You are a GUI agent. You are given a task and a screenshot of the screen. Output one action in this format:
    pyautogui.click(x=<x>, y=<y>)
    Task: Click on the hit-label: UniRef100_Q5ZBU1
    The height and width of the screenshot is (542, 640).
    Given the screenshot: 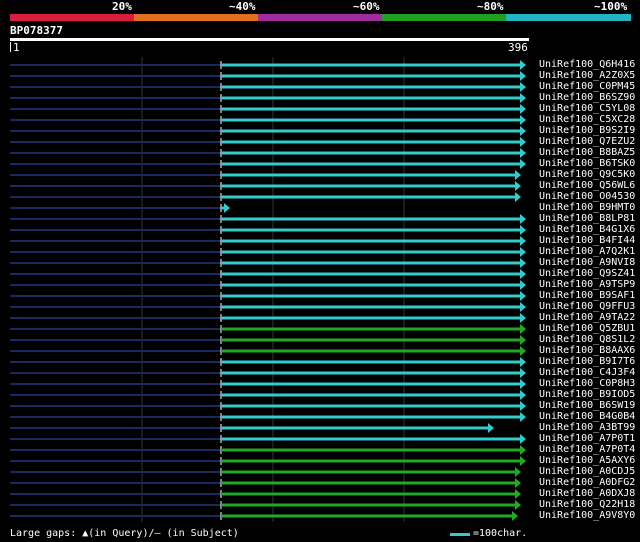 What is the action you would take?
    pyautogui.click(x=587, y=328)
    